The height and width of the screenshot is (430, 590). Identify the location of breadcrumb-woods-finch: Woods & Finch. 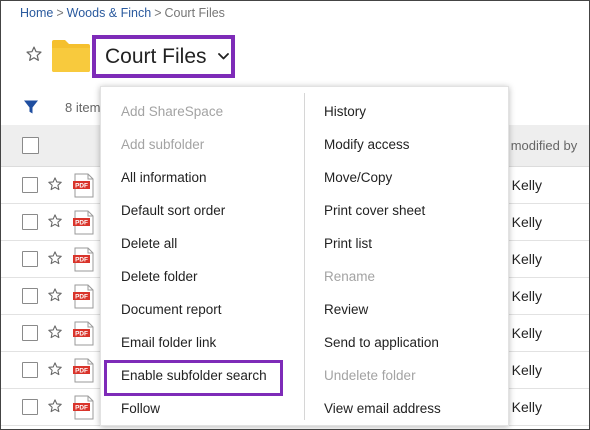
(109, 13).